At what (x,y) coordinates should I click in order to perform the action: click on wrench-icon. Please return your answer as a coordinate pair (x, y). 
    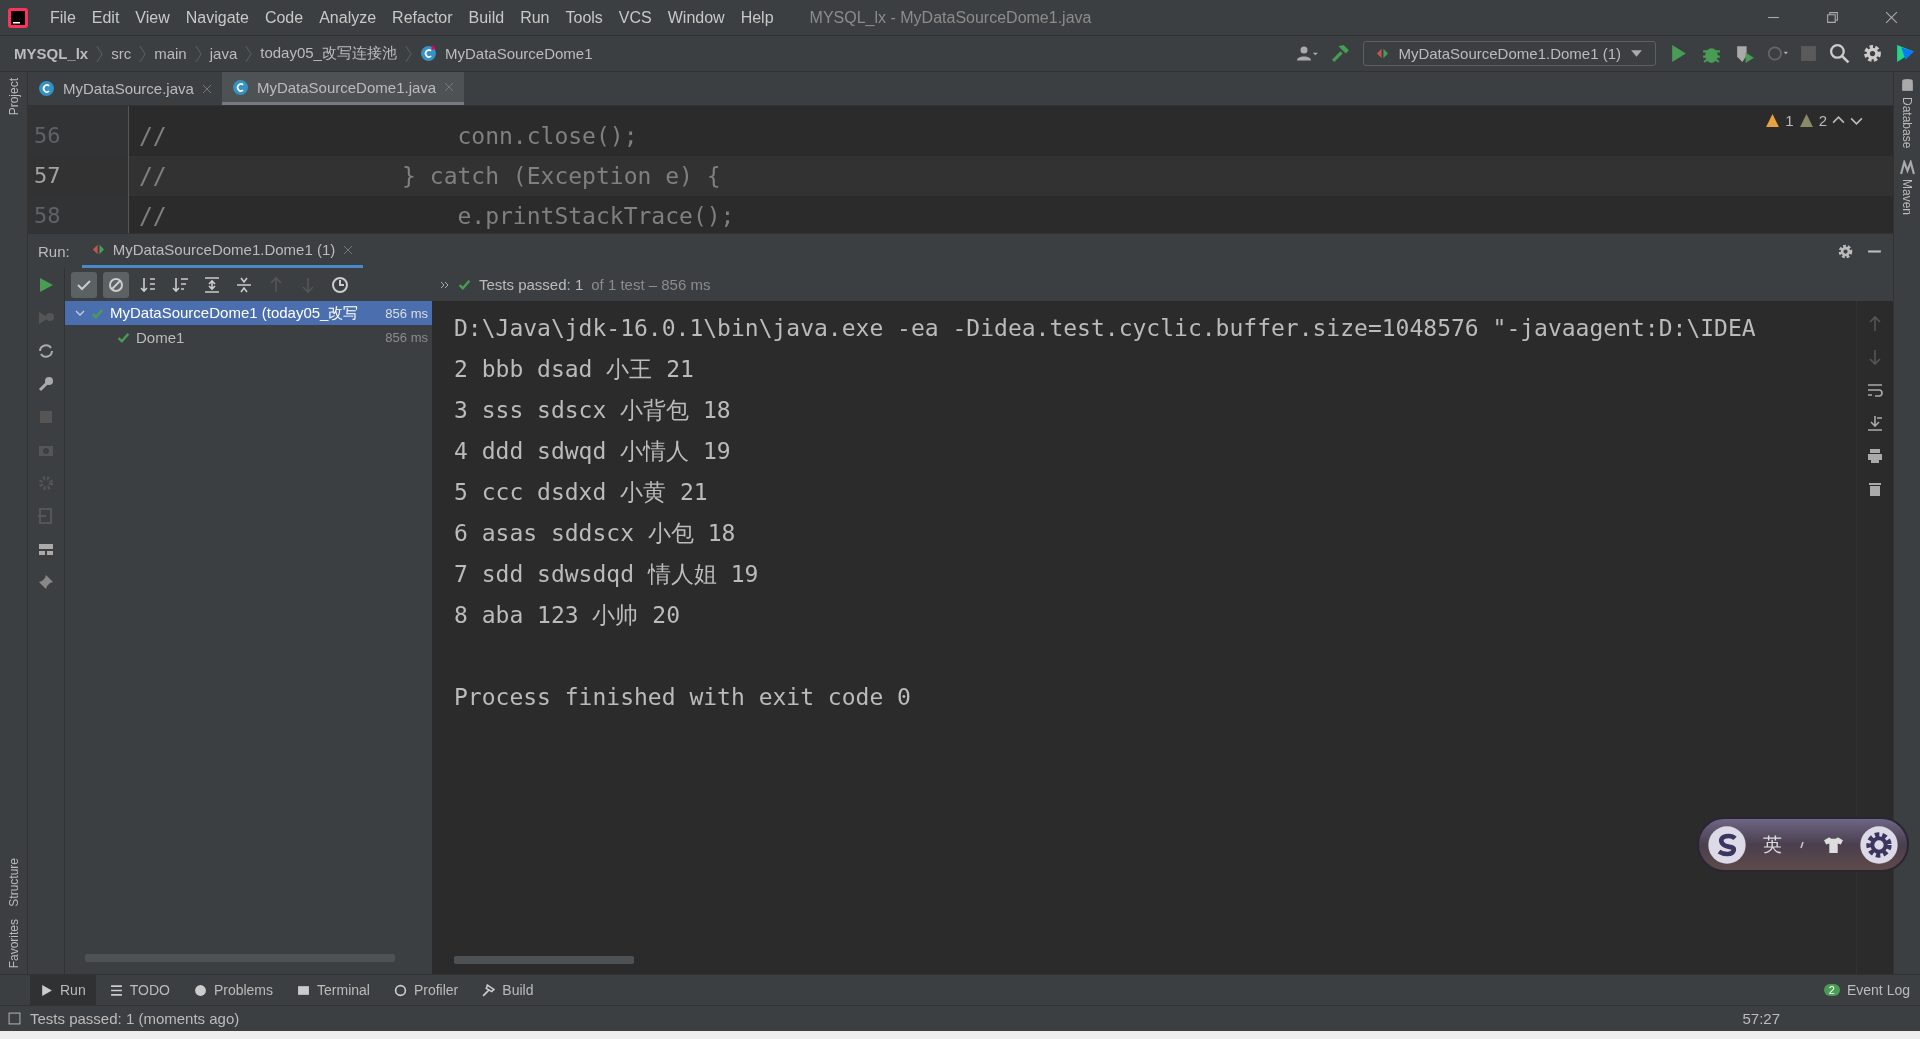
    Looking at the image, I should click on (46, 384).